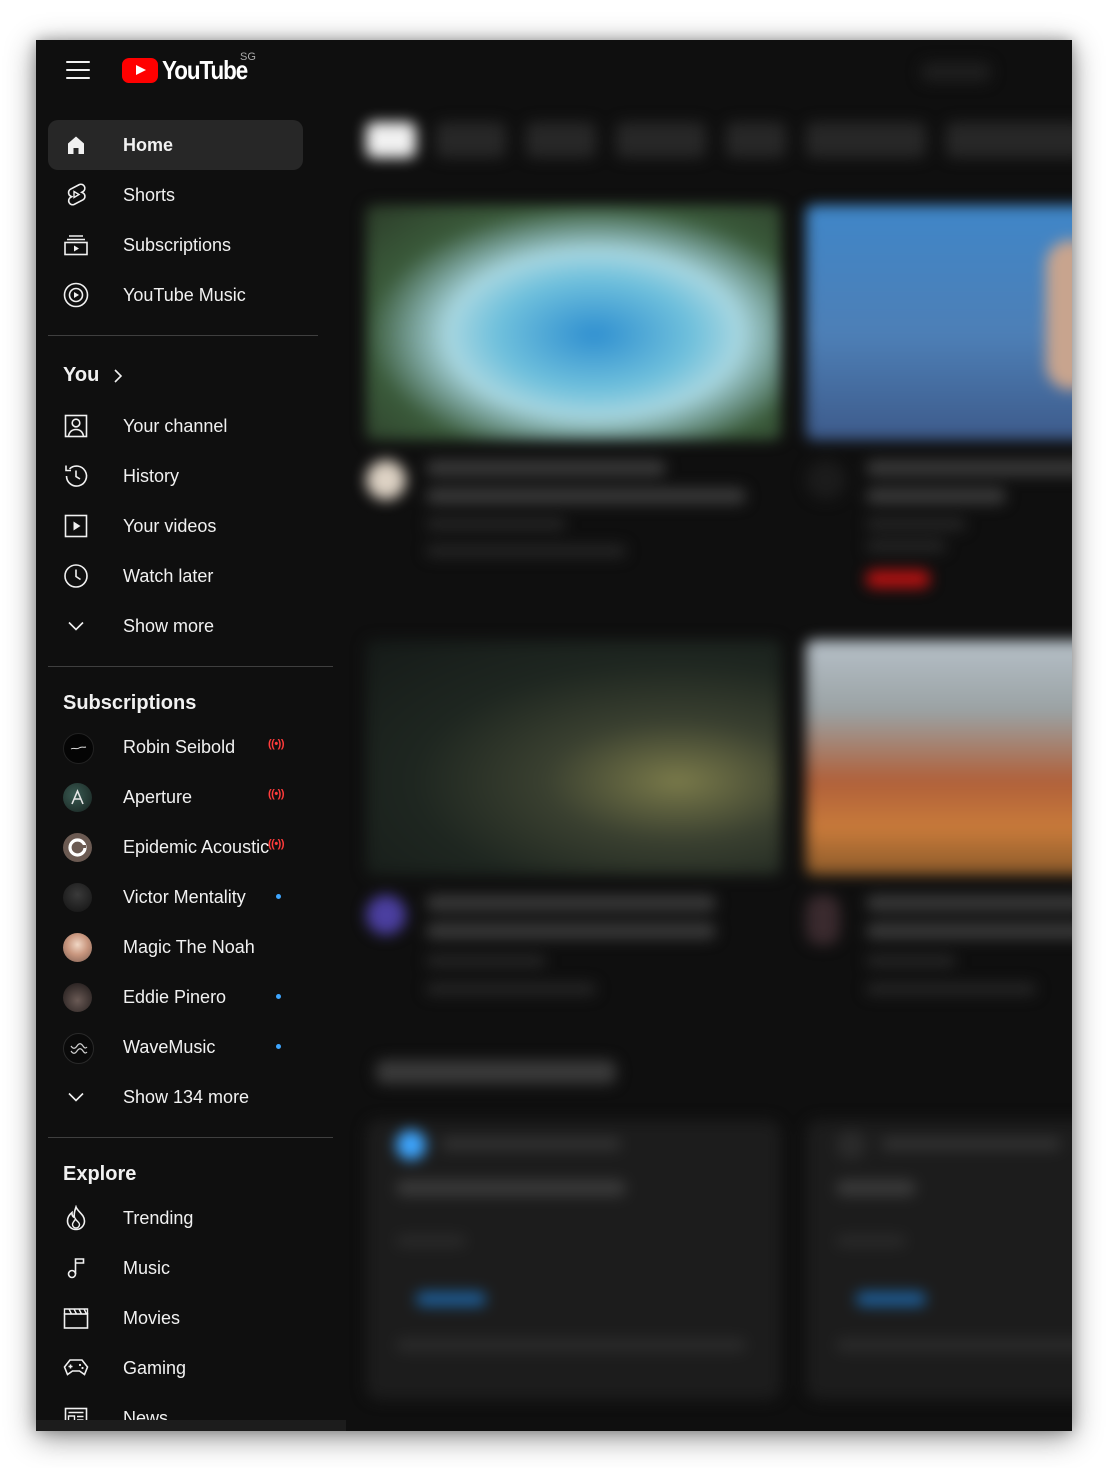 Image resolution: width=1112 pixels, height=1468 pixels. I want to click on subscriptions-show-more: Show 134 more, so click(175, 1097).